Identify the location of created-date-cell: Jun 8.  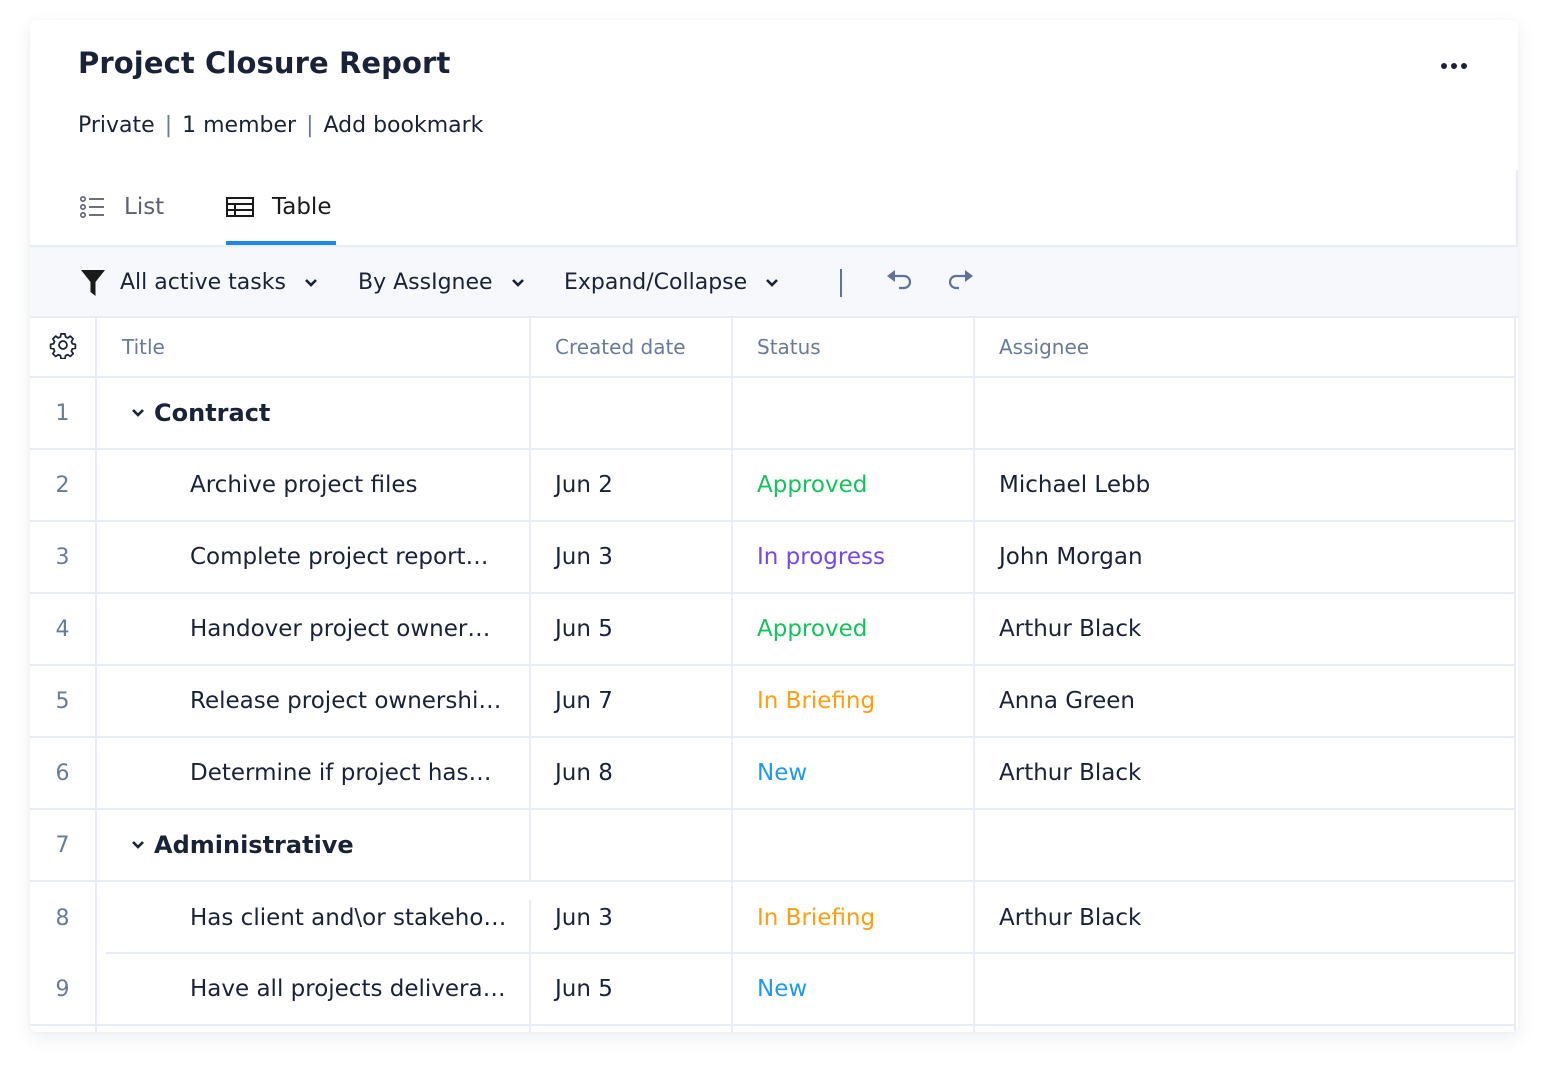
(632, 773).